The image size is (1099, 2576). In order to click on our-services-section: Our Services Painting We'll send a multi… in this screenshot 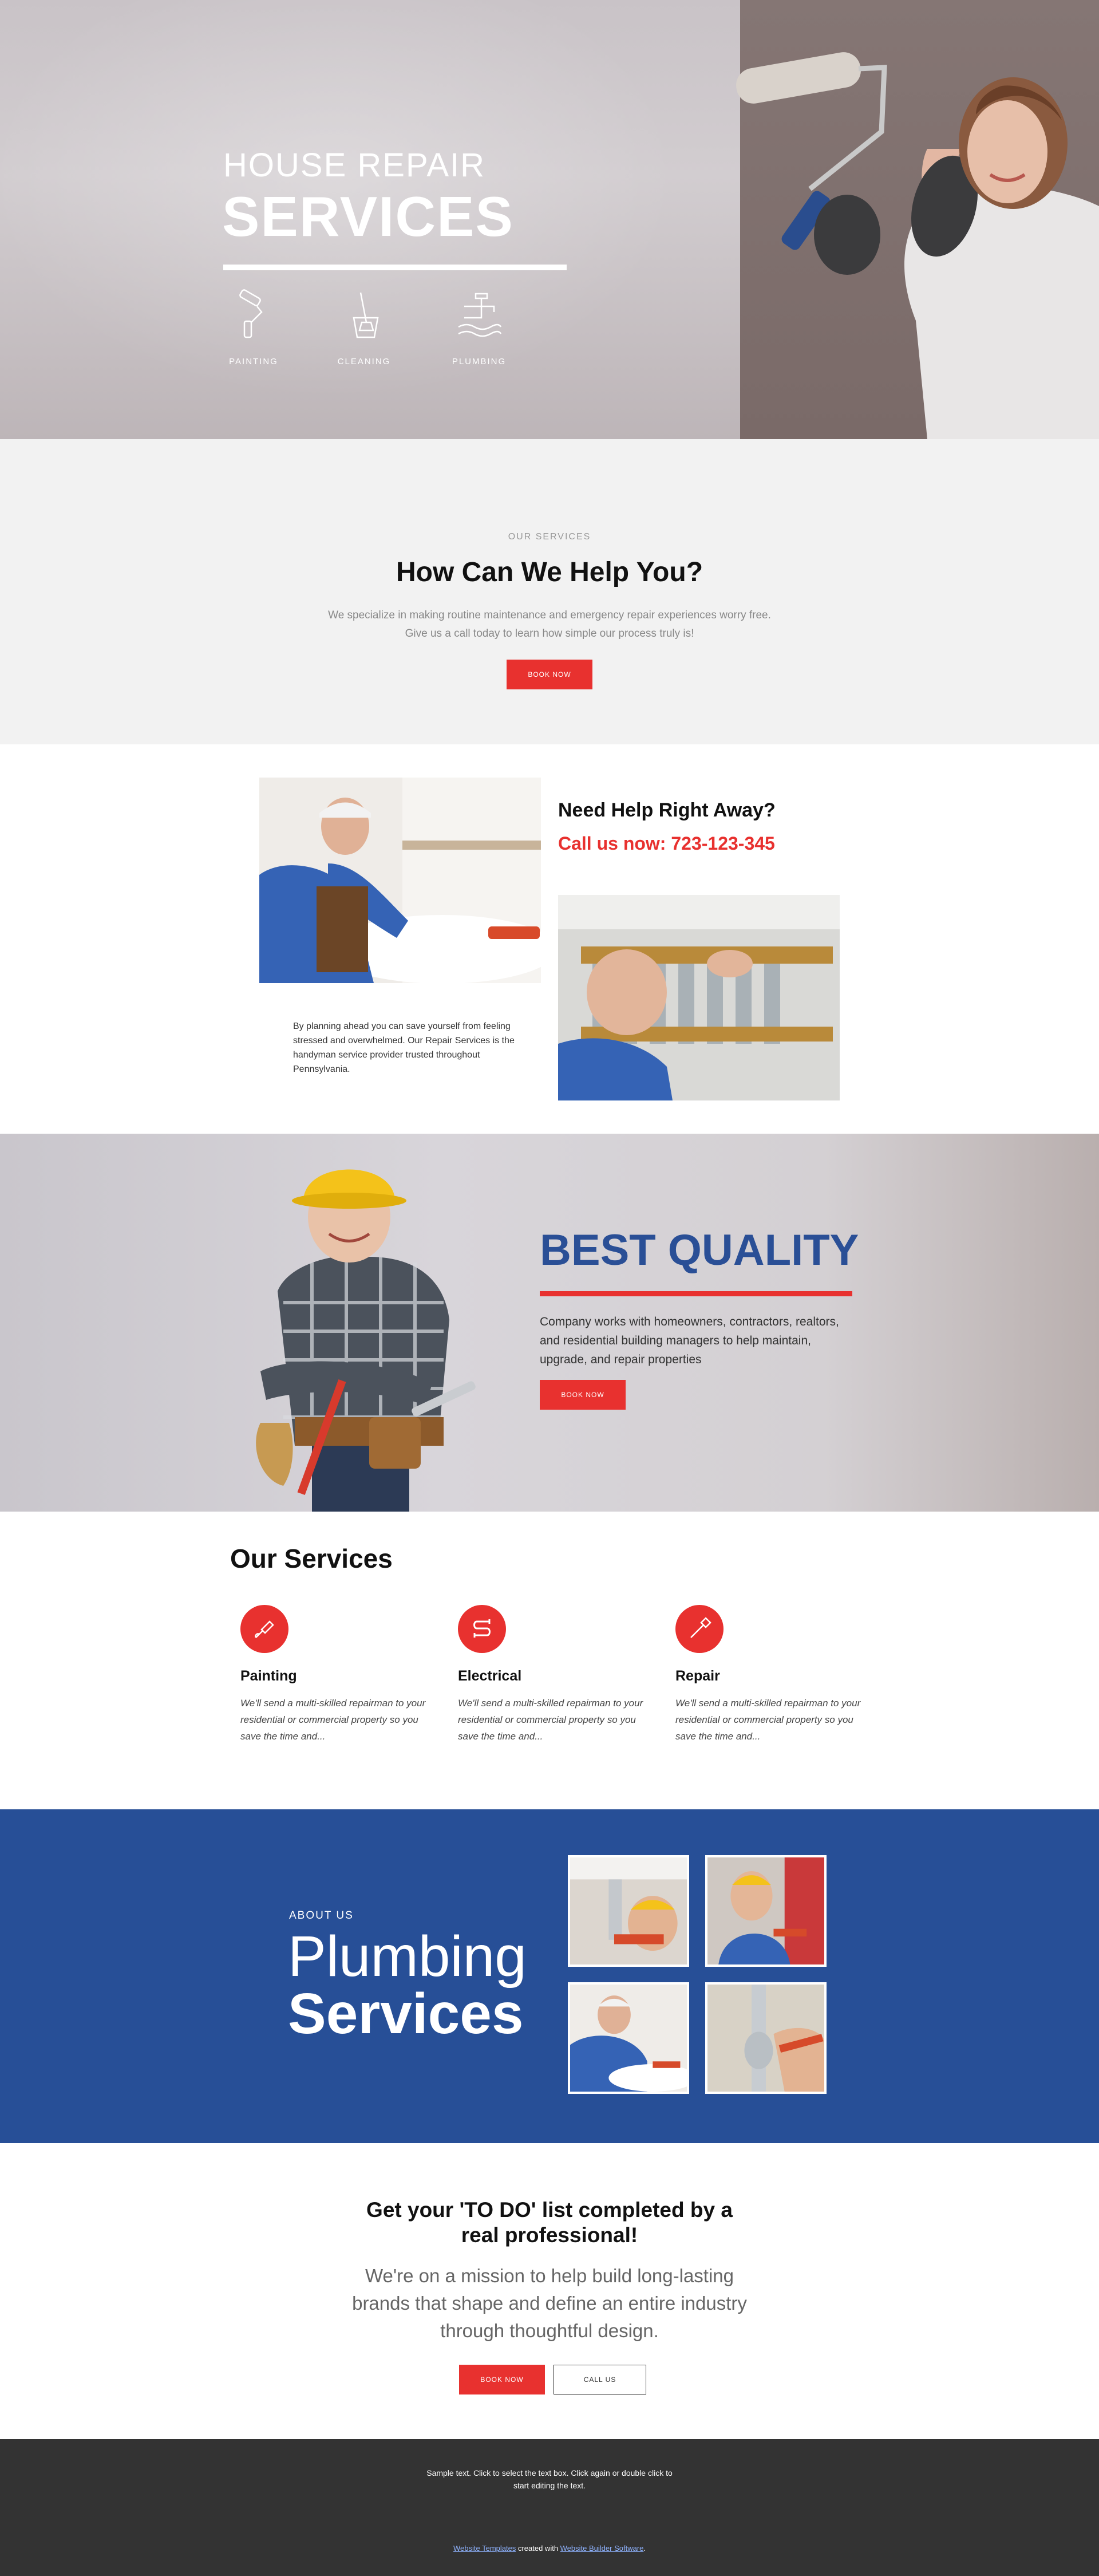, I will do `click(549, 1660)`.